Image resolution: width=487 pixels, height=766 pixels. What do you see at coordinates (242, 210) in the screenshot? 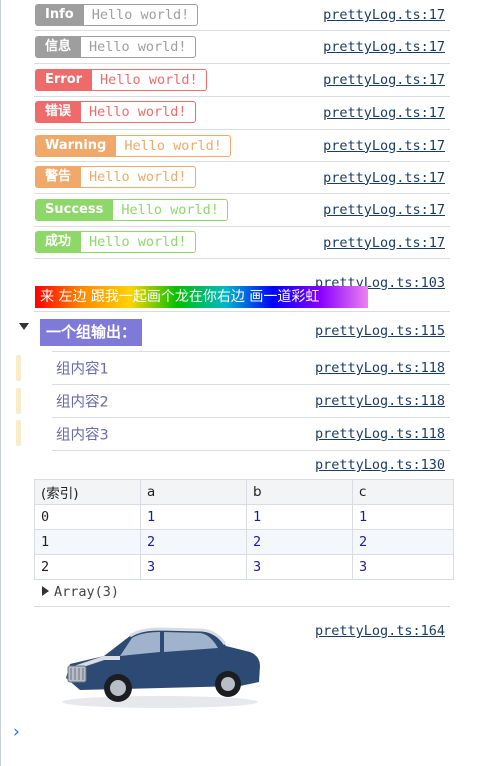
I see `log-row: Success Hello world! prettyLog.ts:17` at bounding box center [242, 210].